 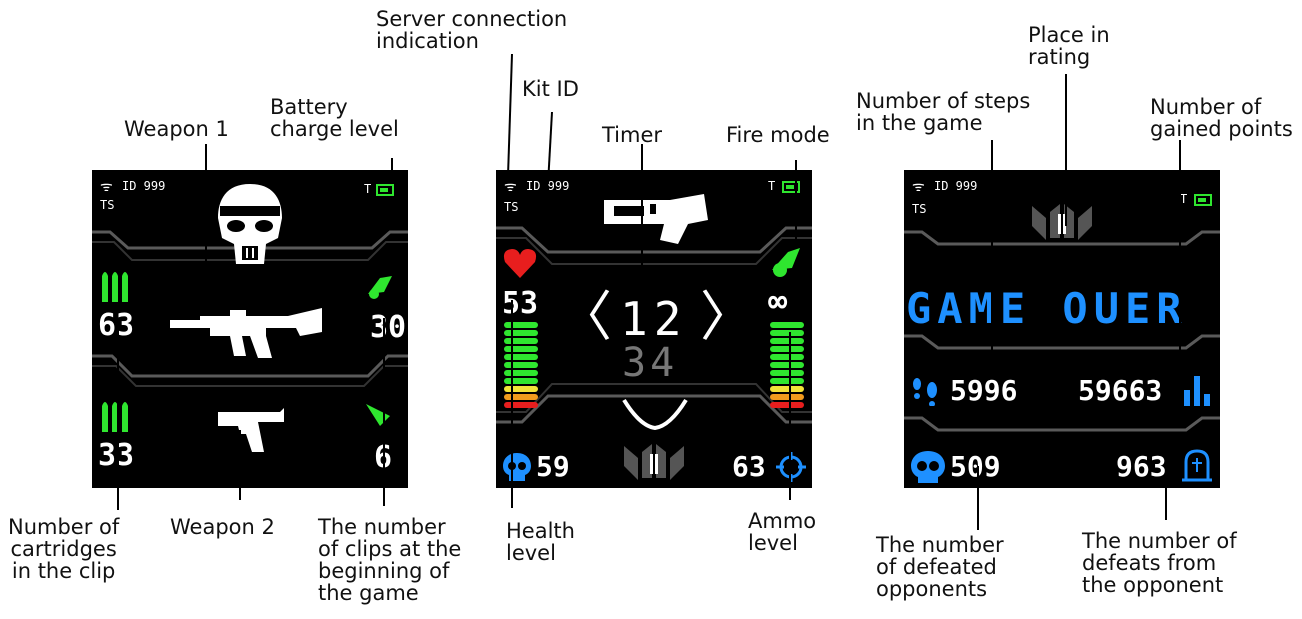 I want to click on game-over-text: GAME OUER, so click(x=1047, y=308).